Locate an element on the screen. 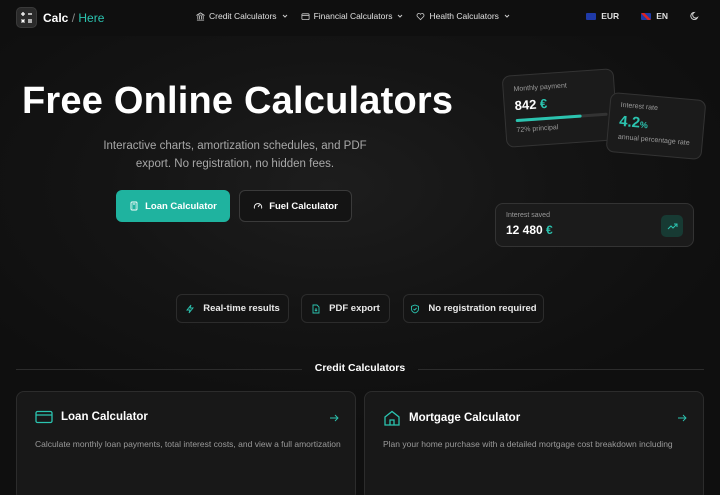 The height and width of the screenshot is (495, 720). heart-icon is located at coordinates (421, 16).